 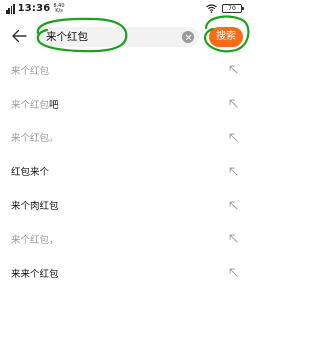 What do you see at coordinates (125, 205) in the screenshot?
I see `suggestion-item: 来个肉红包` at bounding box center [125, 205].